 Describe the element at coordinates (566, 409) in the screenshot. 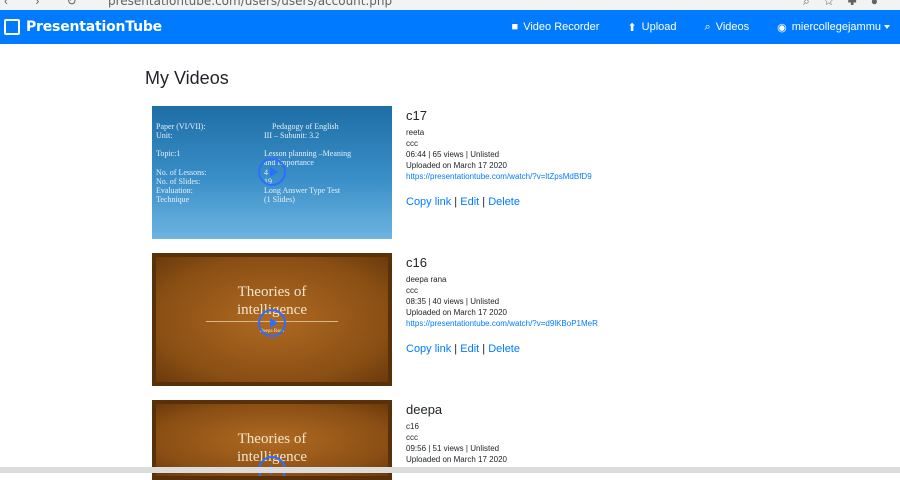

I see `video-title: deepa` at that location.